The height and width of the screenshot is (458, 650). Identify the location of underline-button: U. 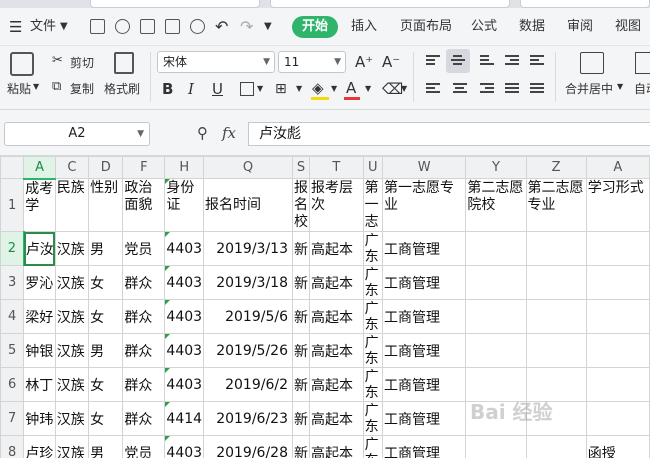
(217, 89).